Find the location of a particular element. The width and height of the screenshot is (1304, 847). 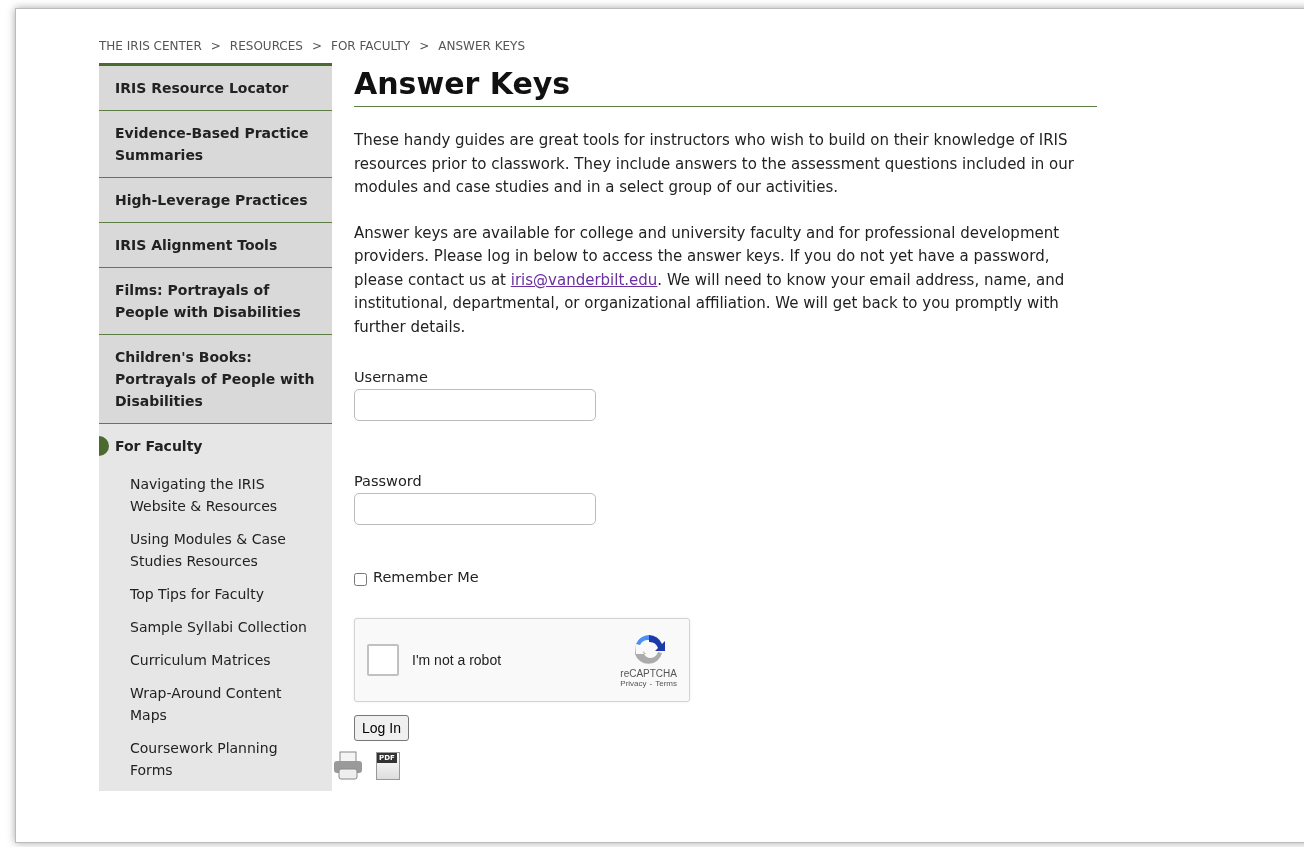

sidebar-subitem: Navigating the IRIS Website & Resources is located at coordinates (215, 495).